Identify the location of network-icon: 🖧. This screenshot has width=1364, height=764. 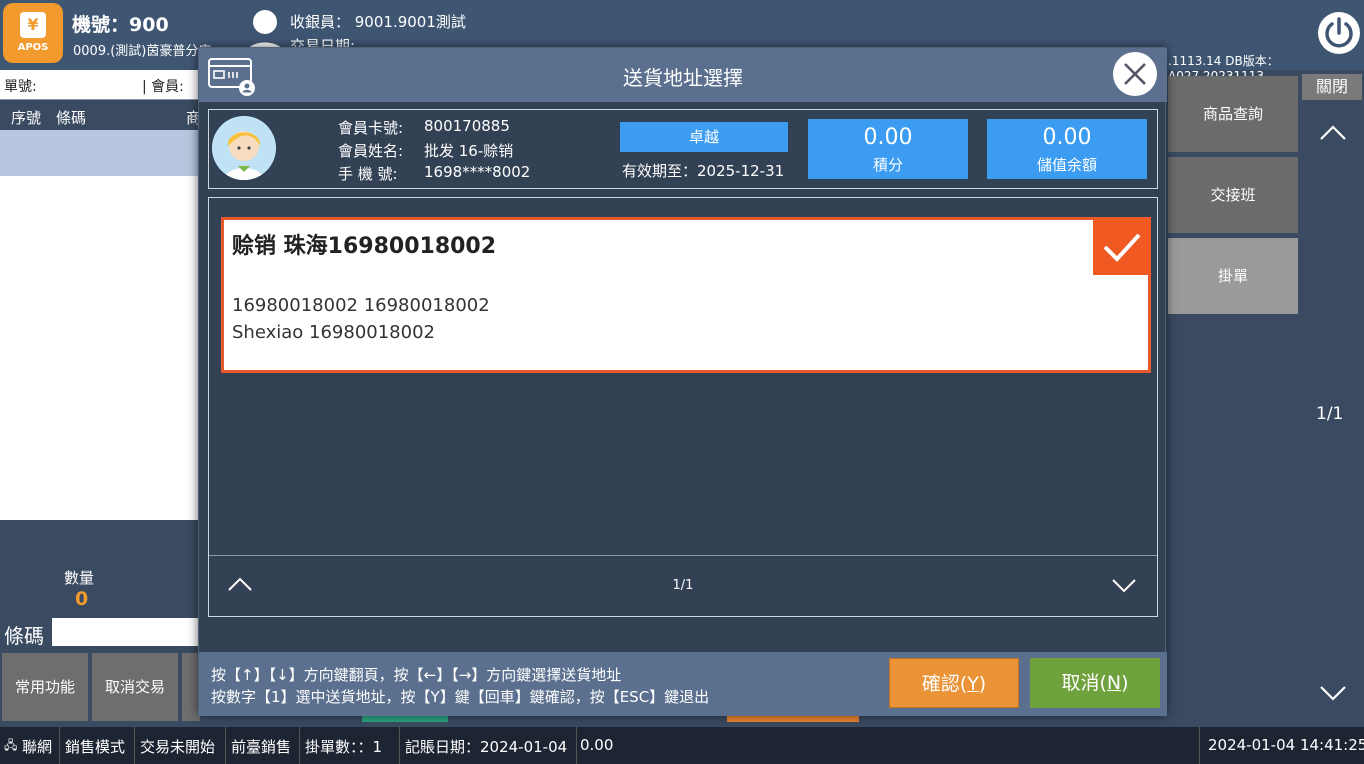
(11, 745).